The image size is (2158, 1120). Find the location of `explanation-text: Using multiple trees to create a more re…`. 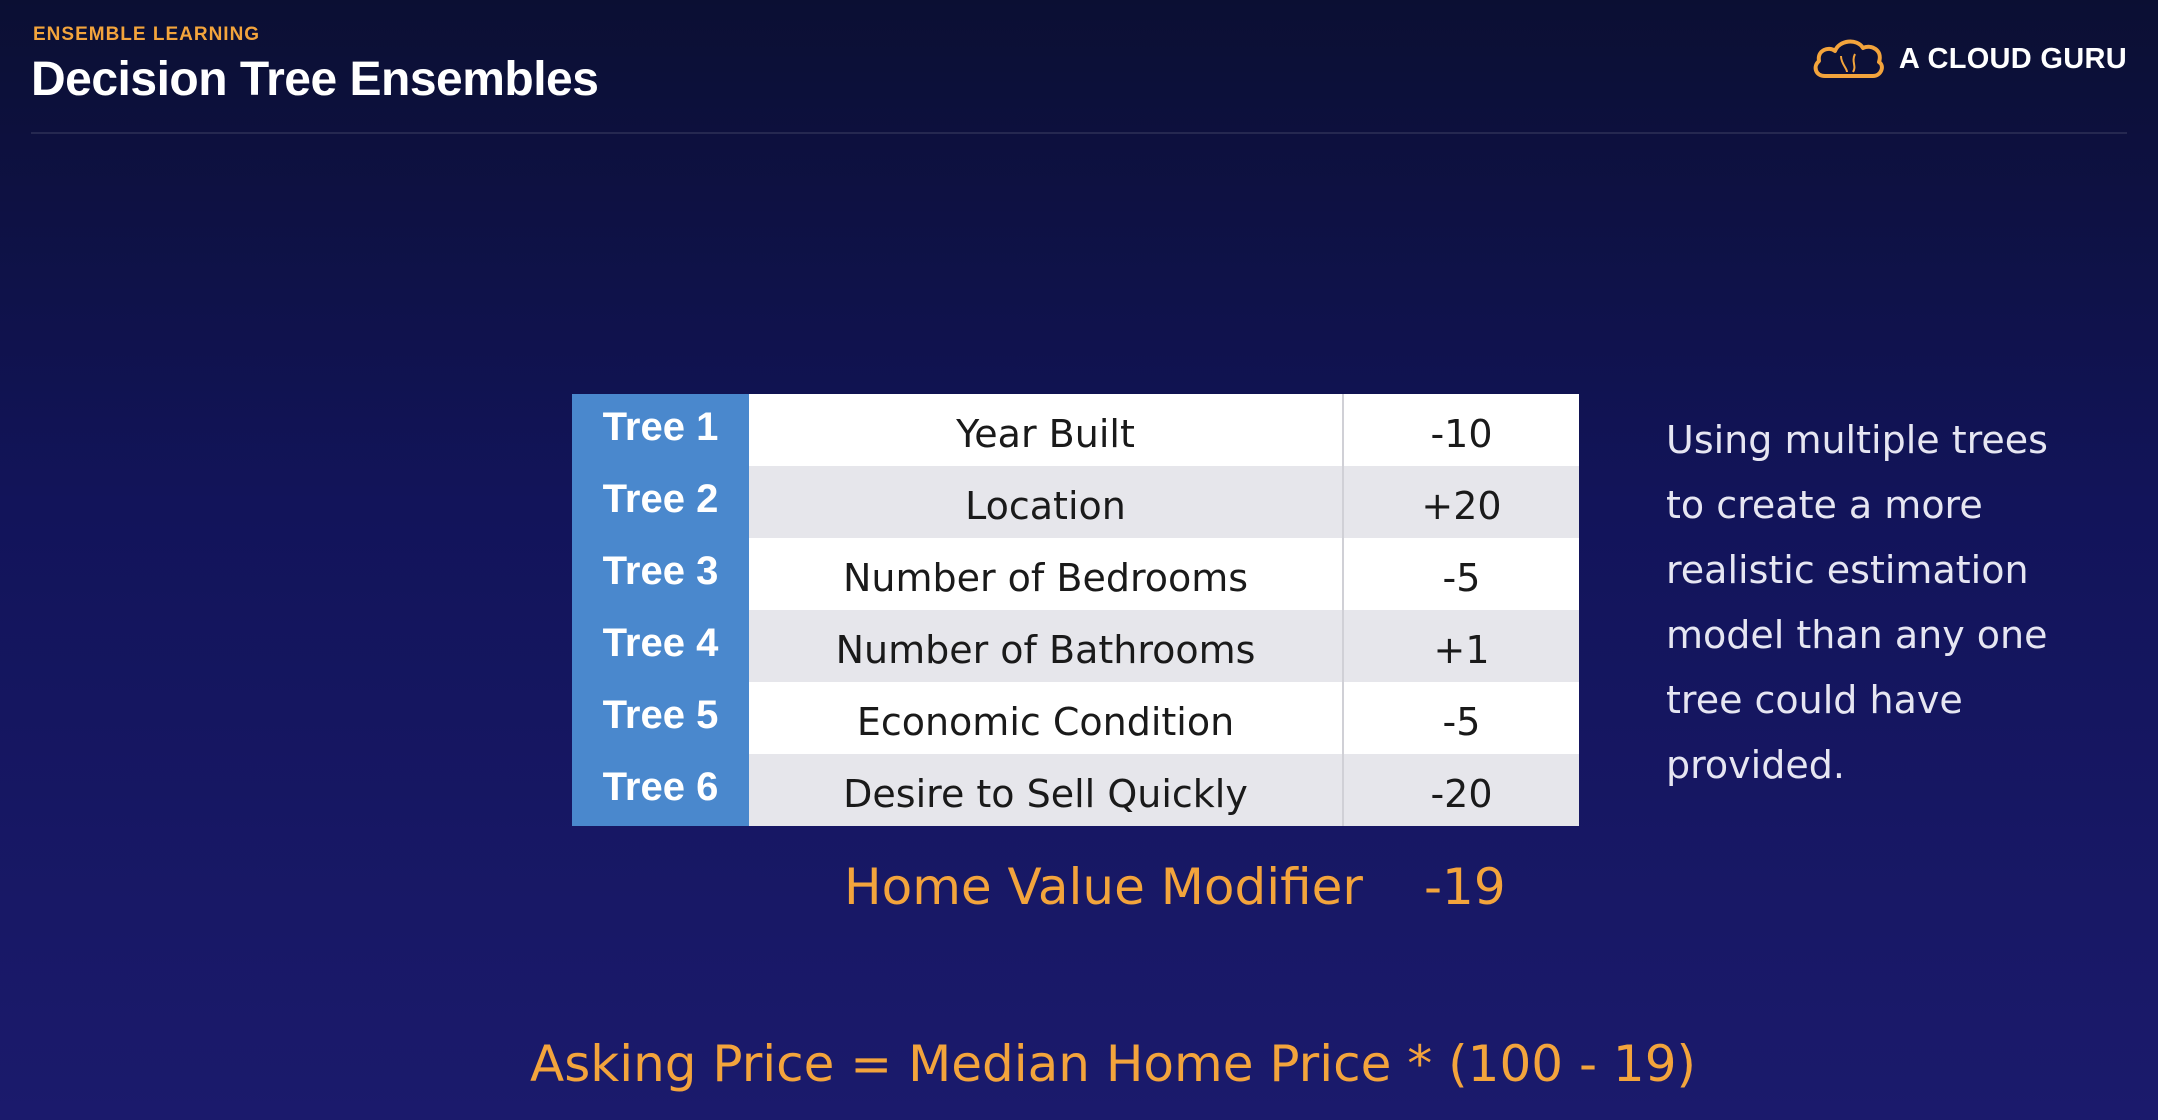

explanation-text: Using multiple trees to create a more re… is located at coordinates (1886, 603).